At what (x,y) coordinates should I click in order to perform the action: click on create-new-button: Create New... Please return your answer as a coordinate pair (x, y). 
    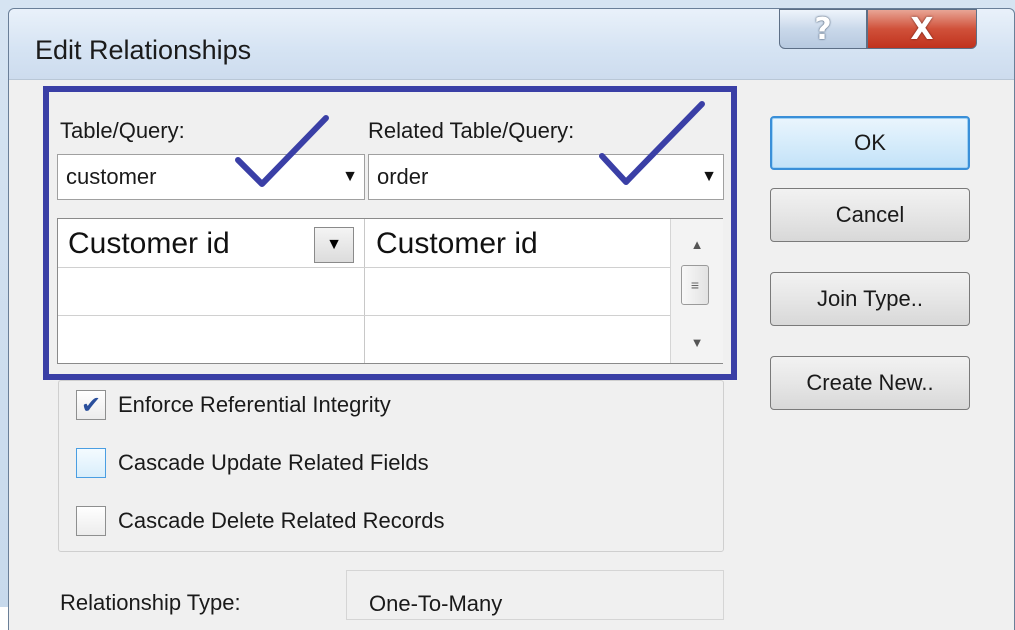
    Looking at the image, I should click on (870, 383).